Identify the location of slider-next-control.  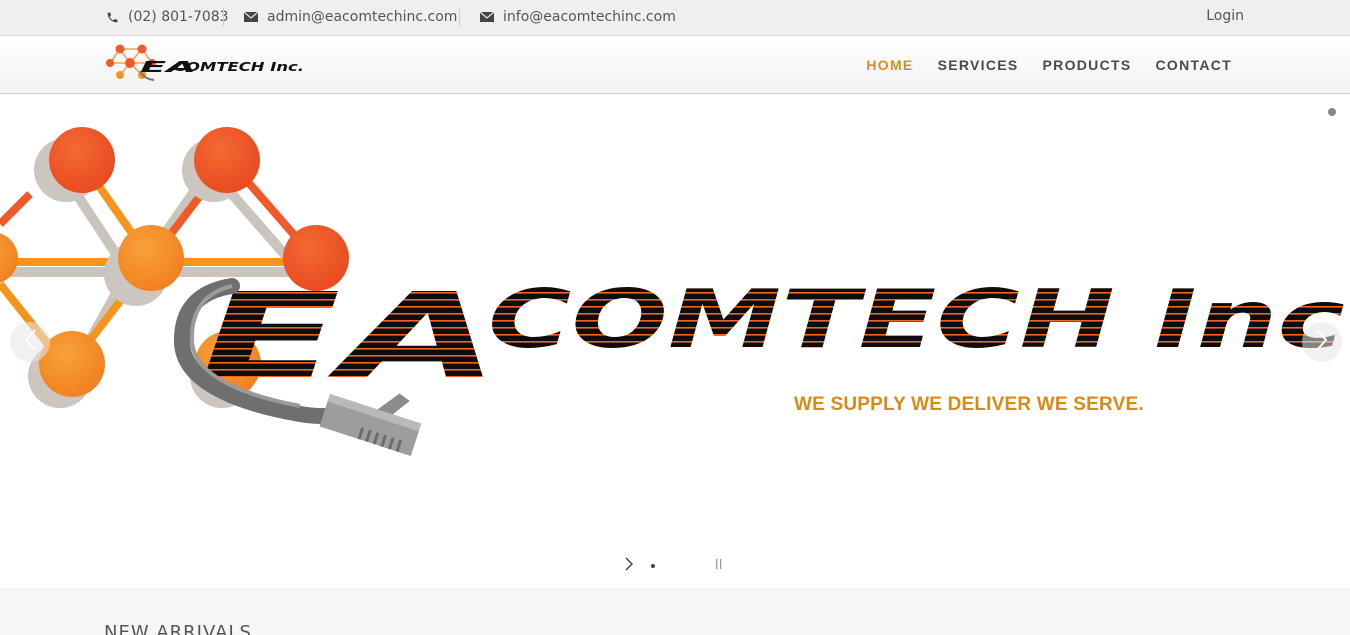
(629, 566).